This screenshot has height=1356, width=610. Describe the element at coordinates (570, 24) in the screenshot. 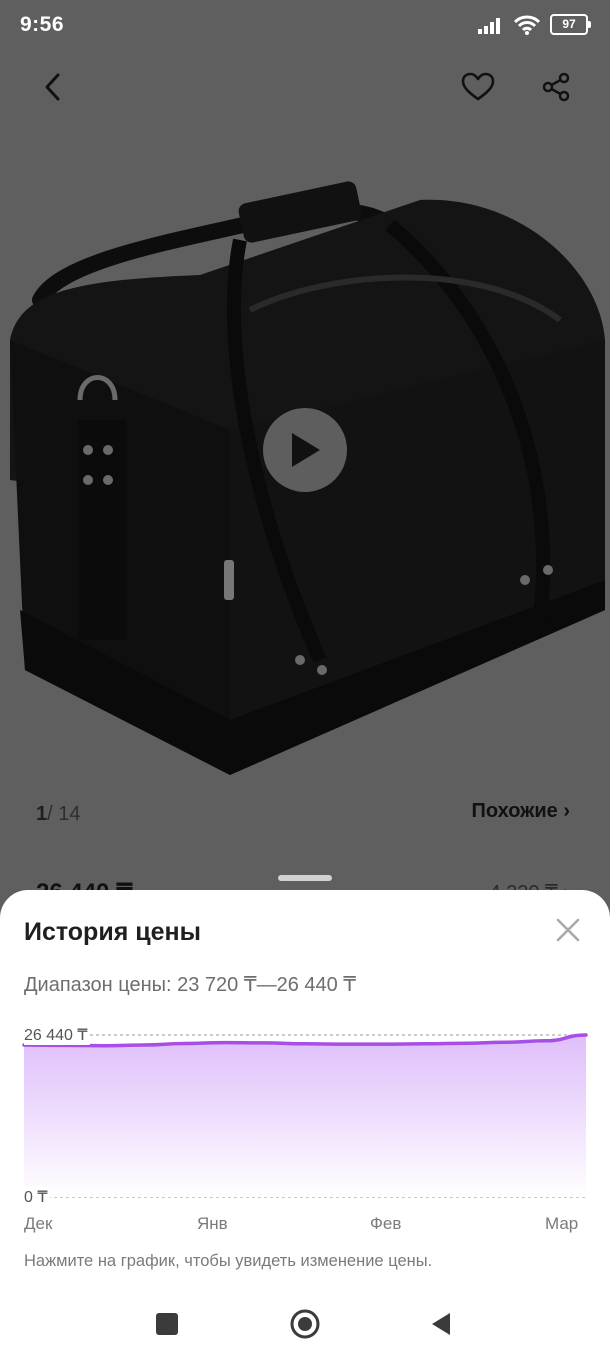

I see `battery-icon: 97` at that location.